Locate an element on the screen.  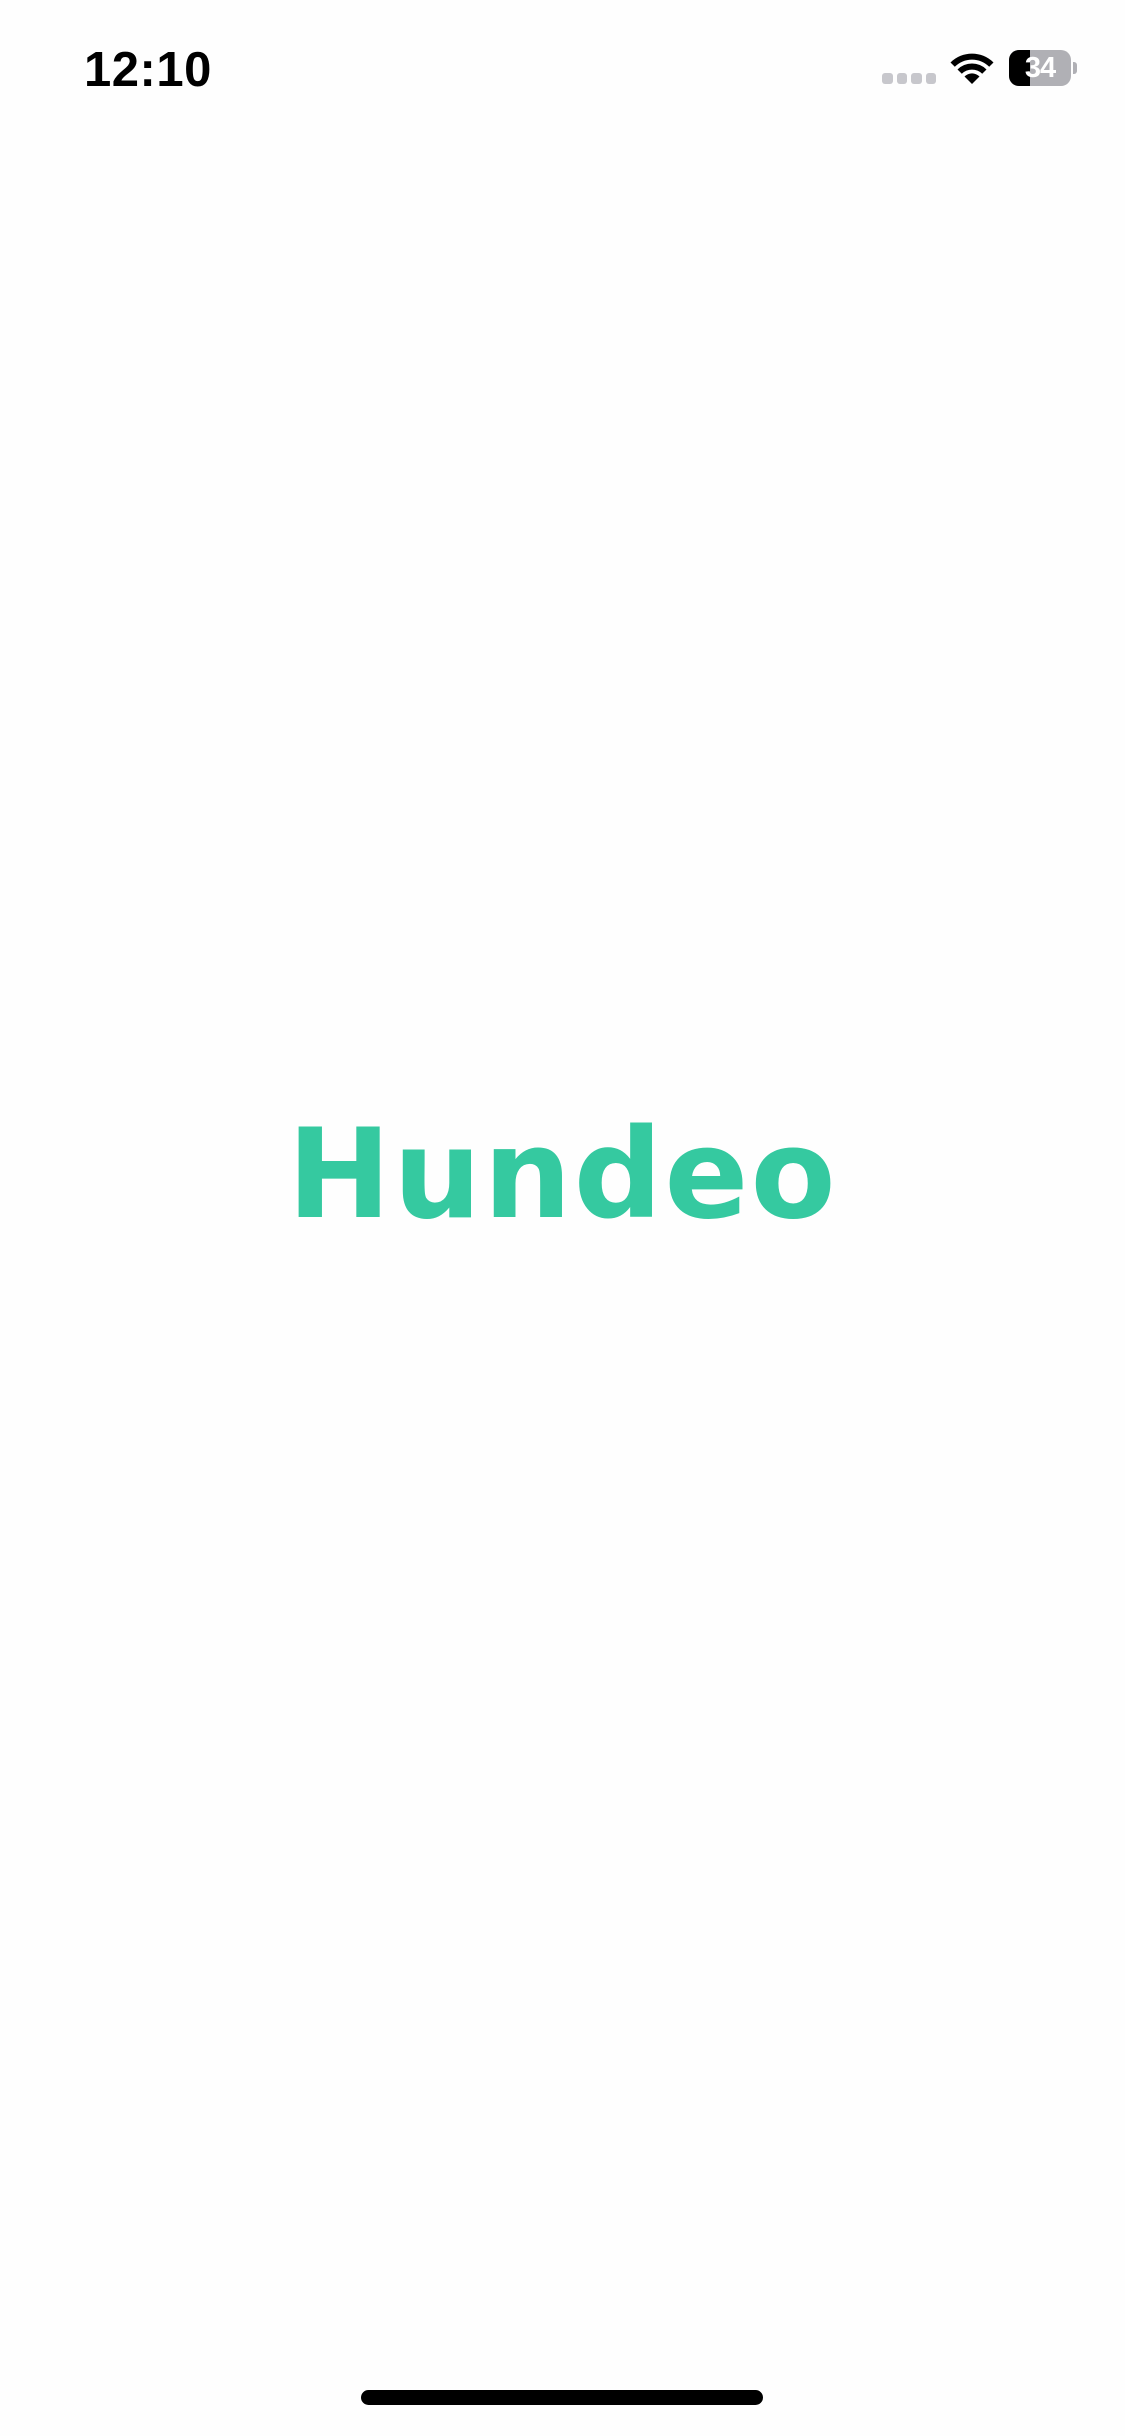
status-time: 12:10 is located at coordinates (148, 70).